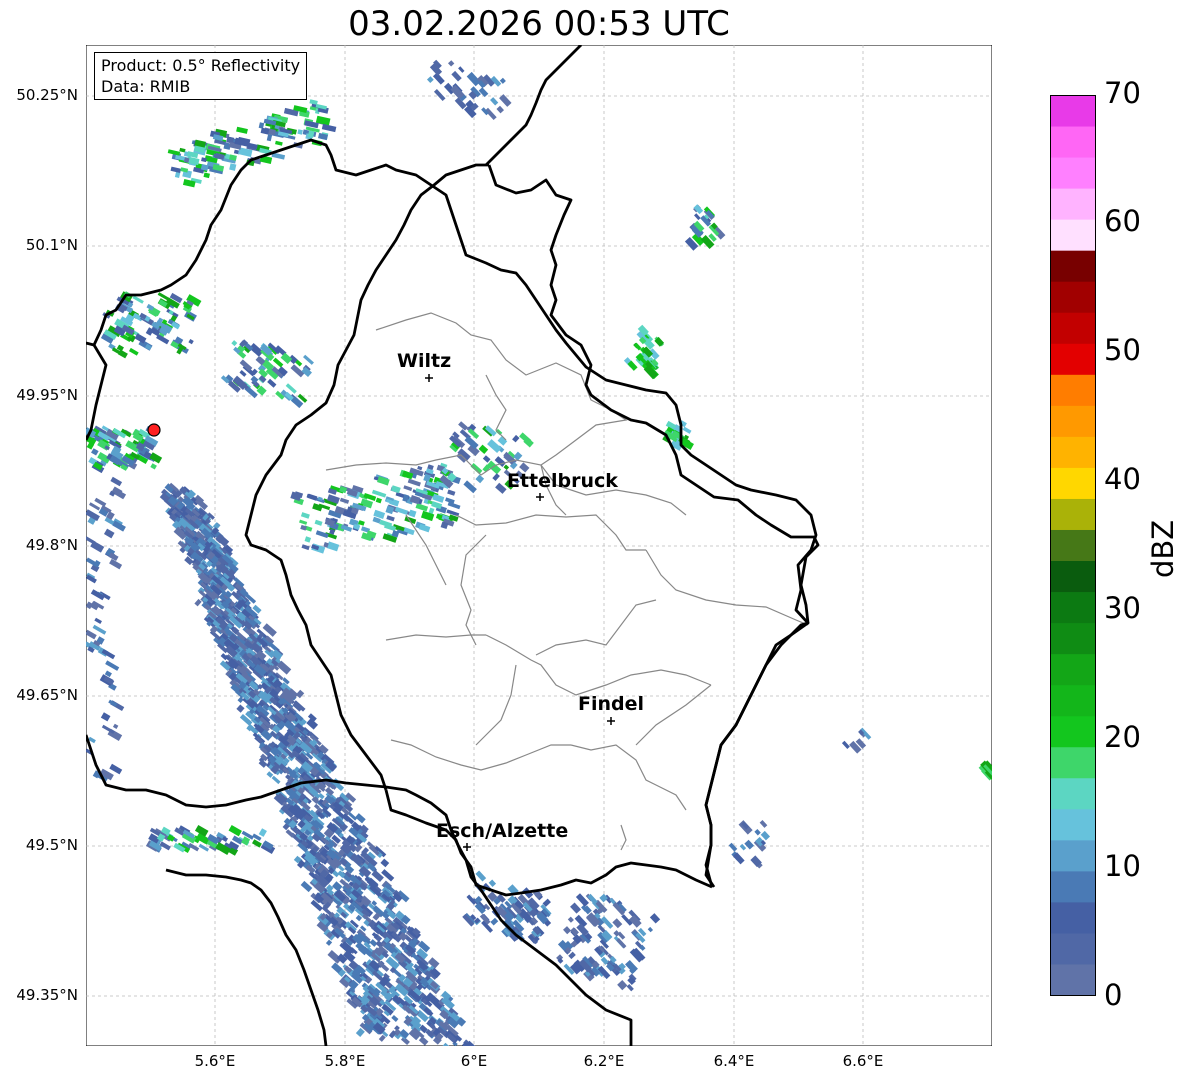 The height and width of the screenshot is (1081, 1184). Describe the element at coordinates (1163, 548) in the screenshot. I see `colorbar-label: dBZ` at that location.